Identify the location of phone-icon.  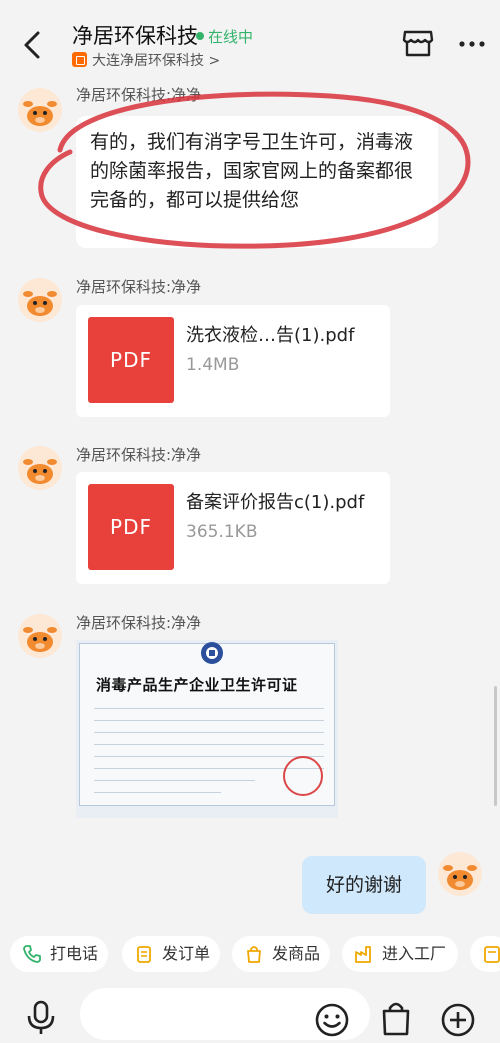
(32, 954).